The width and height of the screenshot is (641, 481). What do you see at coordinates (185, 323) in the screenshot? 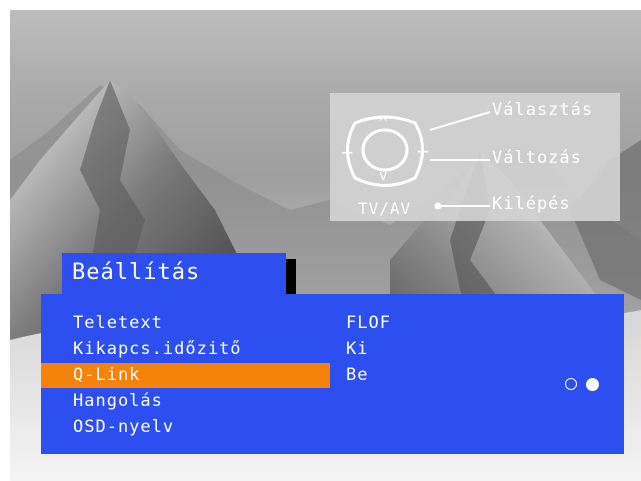
I see `menu-item-teletext: Teletext` at bounding box center [185, 323].